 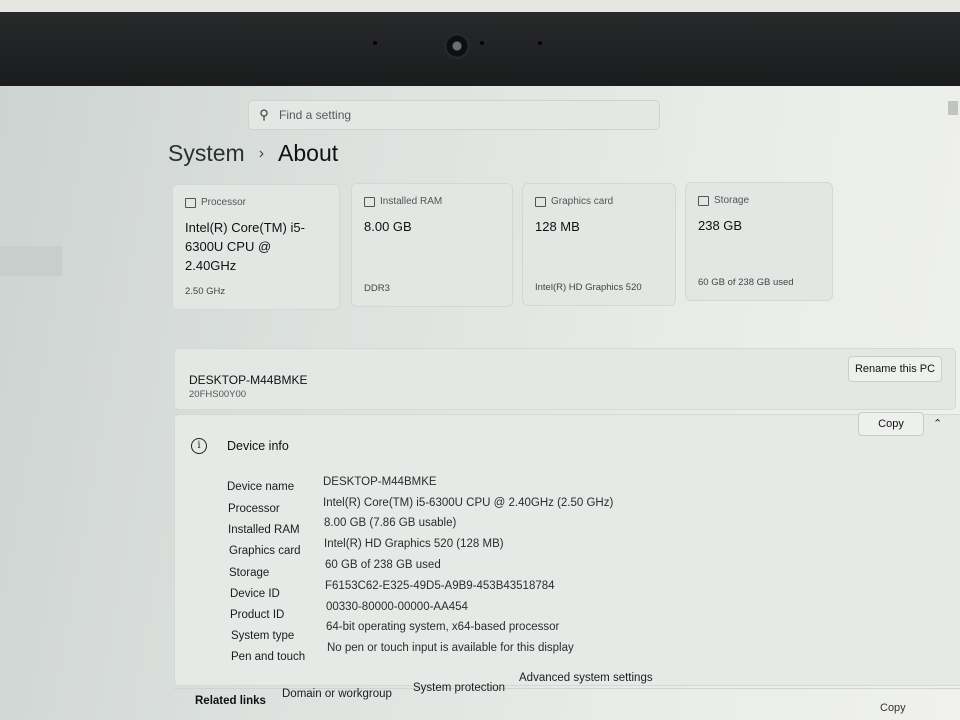 What do you see at coordinates (369, 201) in the screenshot?
I see `memory-icon` at bounding box center [369, 201].